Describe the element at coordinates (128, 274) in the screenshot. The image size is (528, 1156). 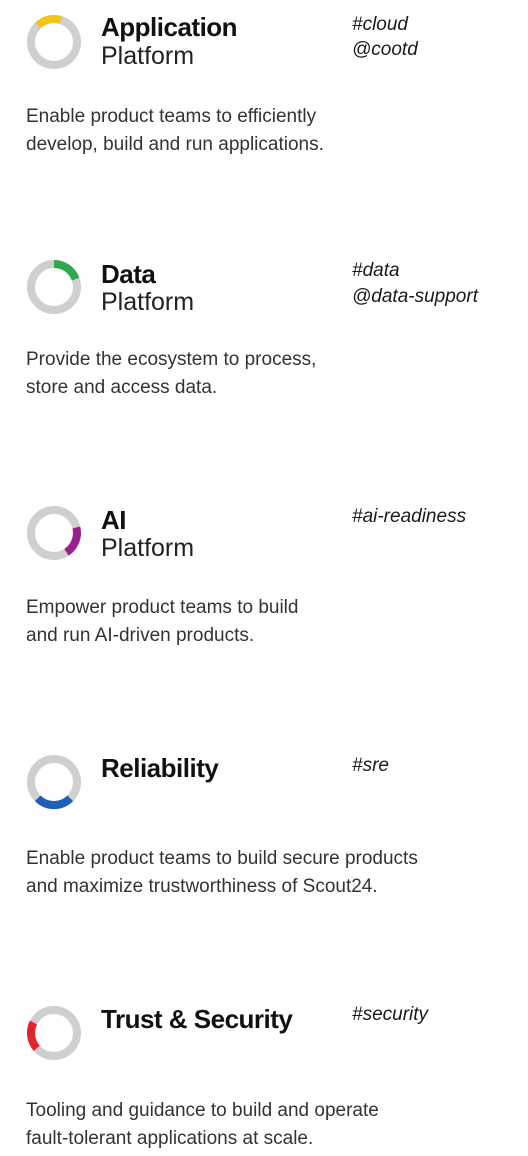
I see `section-title: Data` at that location.